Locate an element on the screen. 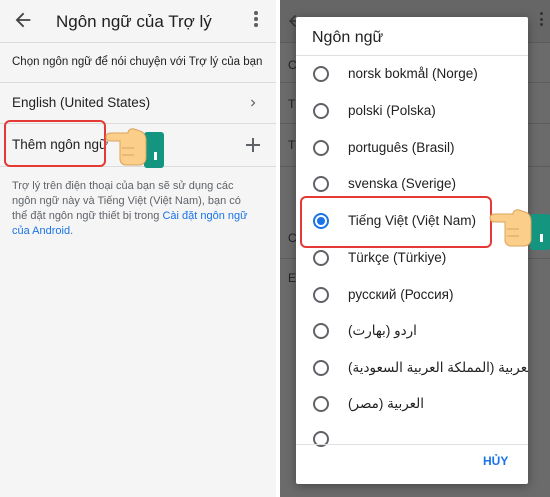 The width and height of the screenshot is (550, 497). language-option-label: русский (Россия) is located at coordinates (401, 294).